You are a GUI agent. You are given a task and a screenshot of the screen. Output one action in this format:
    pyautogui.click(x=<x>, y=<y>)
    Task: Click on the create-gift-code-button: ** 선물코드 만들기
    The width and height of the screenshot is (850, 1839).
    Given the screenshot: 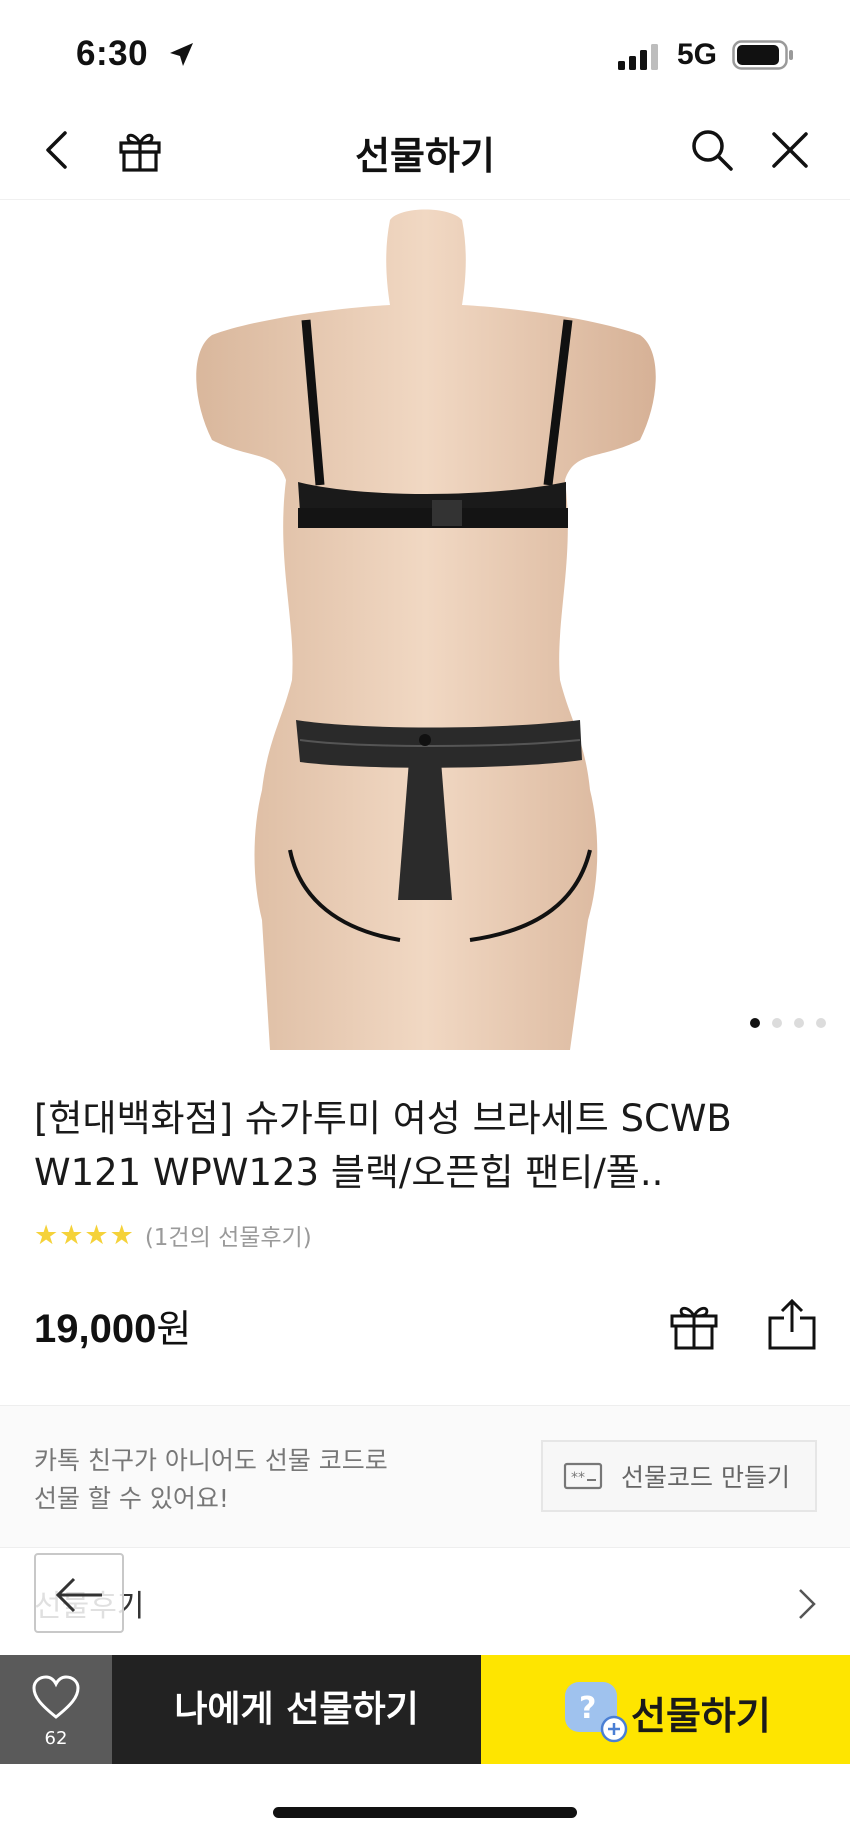 What is the action you would take?
    pyautogui.click(x=679, y=1476)
    